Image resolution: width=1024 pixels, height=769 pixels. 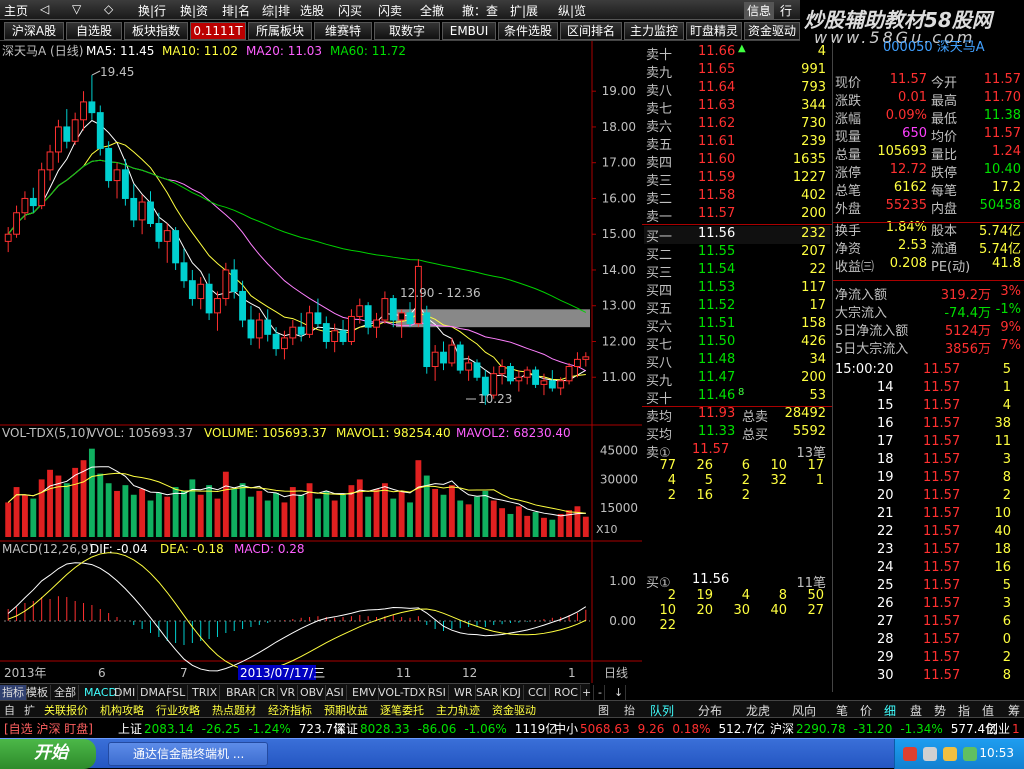 What do you see at coordinates (930, 754) in the screenshot?
I see `network-icon` at bounding box center [930, 754].